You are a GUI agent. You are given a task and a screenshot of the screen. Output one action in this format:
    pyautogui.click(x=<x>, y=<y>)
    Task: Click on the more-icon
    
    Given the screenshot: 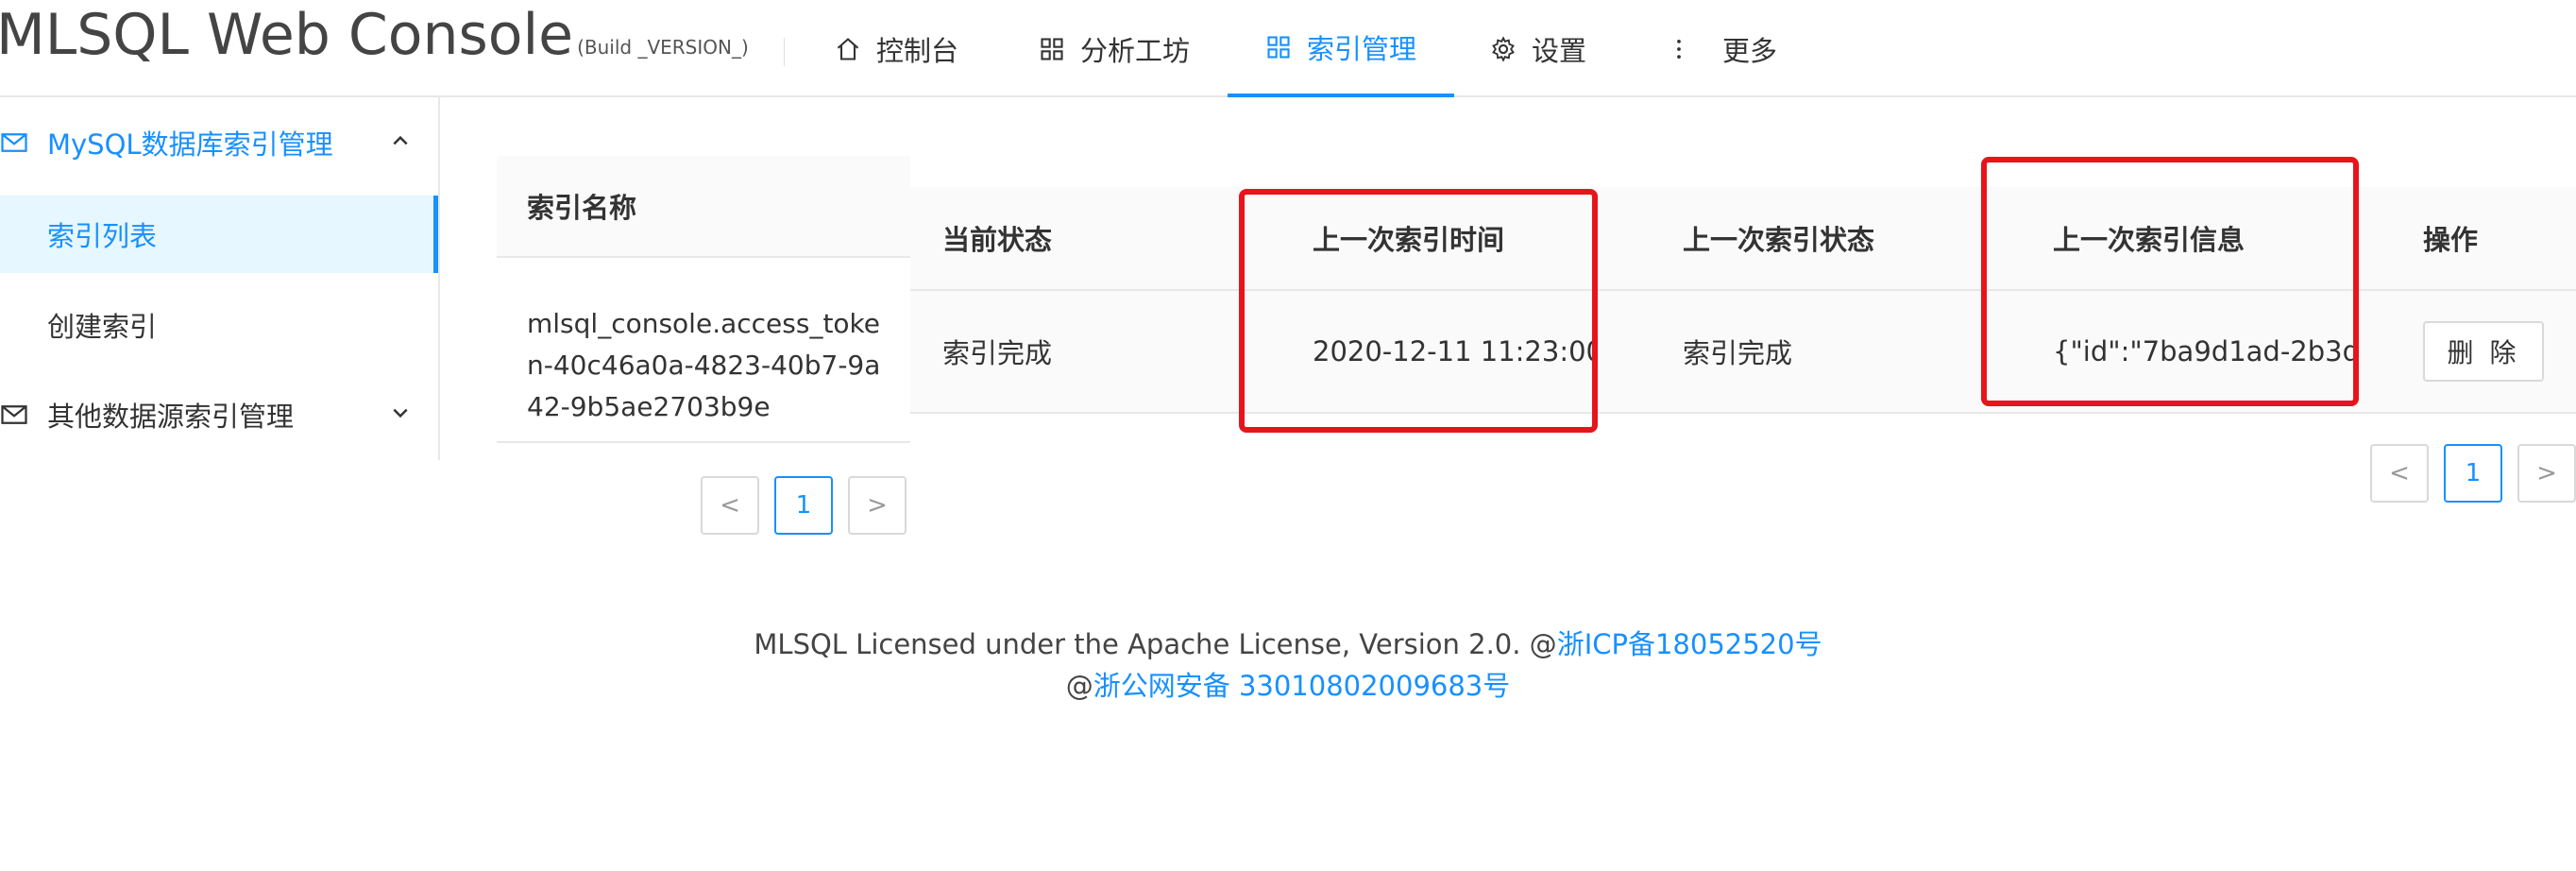 What is the action you would take?
    pyautogui.click(x=1679, y=49)
    